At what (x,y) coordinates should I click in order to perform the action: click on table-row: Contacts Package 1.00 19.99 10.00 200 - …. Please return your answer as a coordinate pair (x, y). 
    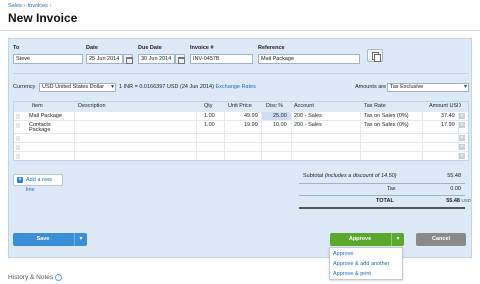
    Looking at the image, I should click on (241, 126).